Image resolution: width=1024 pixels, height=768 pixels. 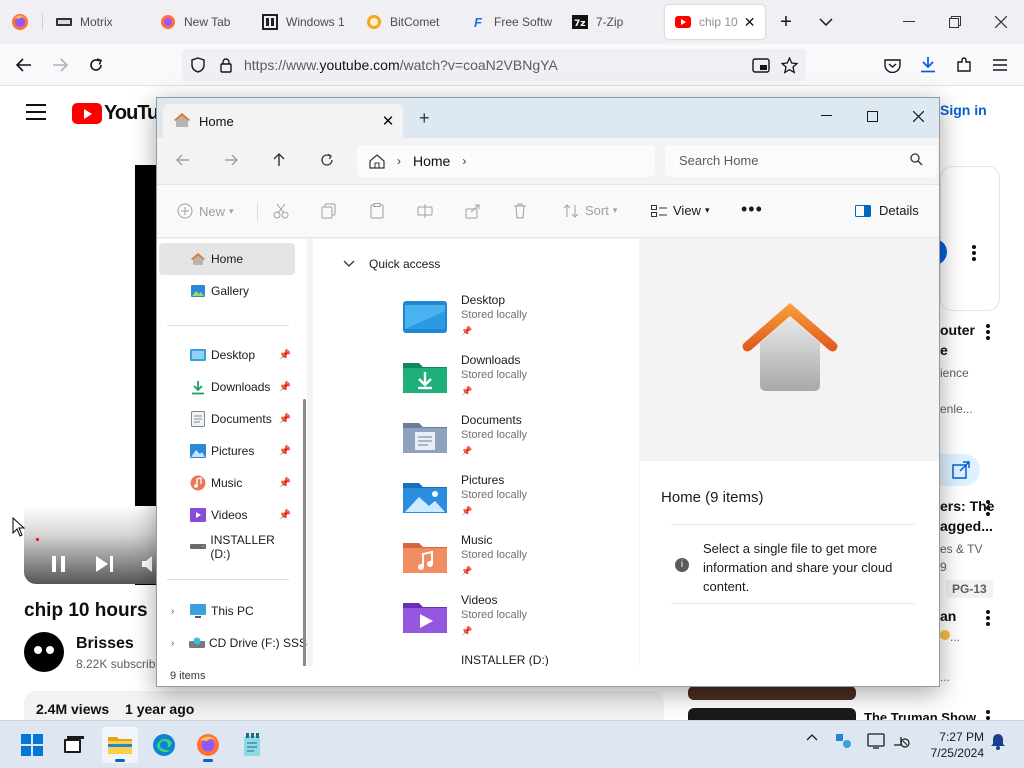 I want to click on quick-access-item-downloads: Downloads Stored locally 📌, so click(x=513, y=380).